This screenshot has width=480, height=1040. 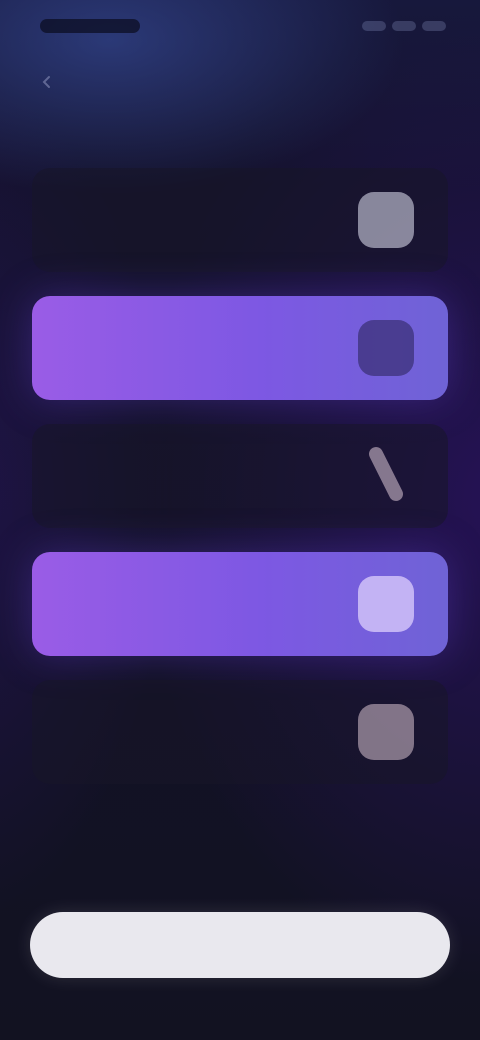 What do you see at coordinates (240, 840) in the screenshot?
I see `secondary-link` at bounding box center [240, 840].